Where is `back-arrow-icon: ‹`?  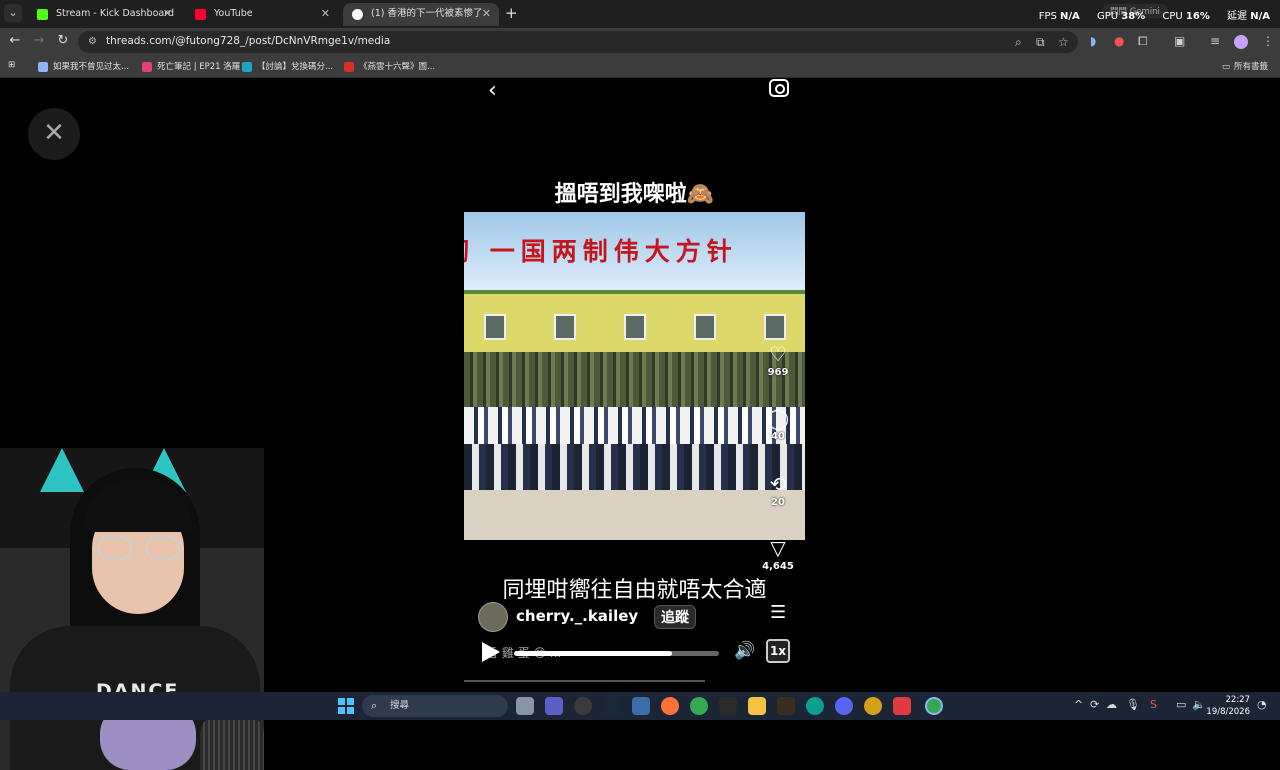 back-arrow-icon: ‹ is located at coordinates (492, 90).